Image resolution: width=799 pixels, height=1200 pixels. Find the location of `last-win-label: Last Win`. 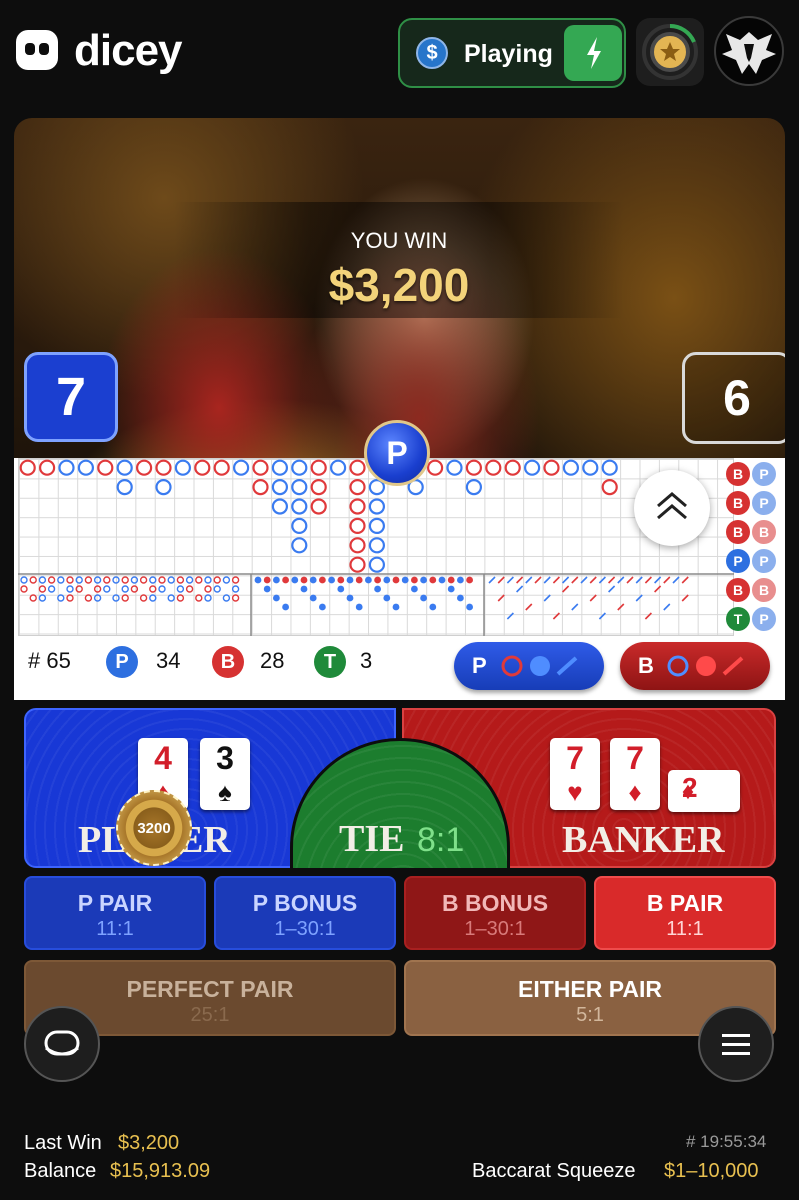

last-win-label: Last Win is located at coordinates (63, 1143).